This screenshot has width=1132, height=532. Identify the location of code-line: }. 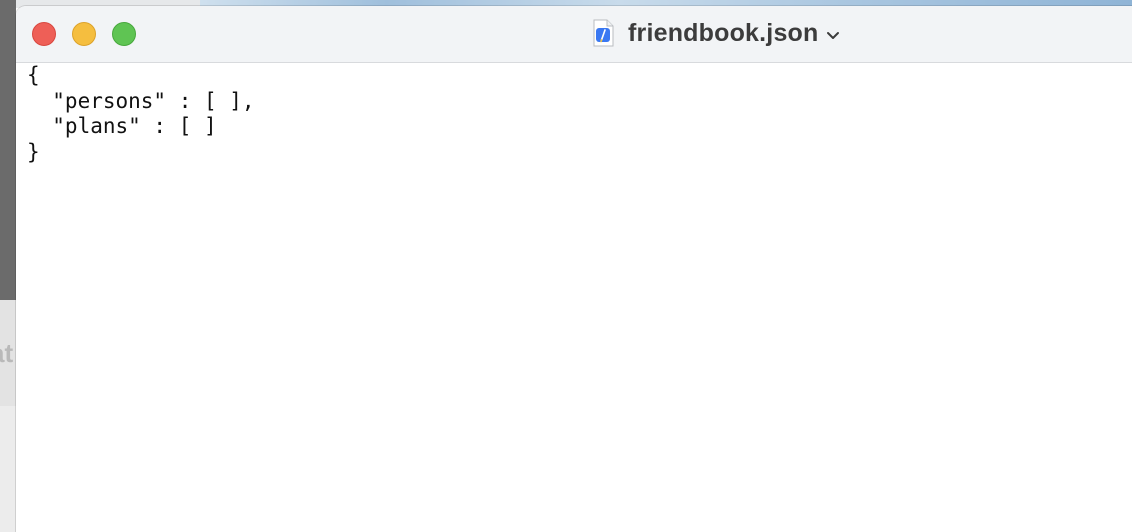
(33, 151).